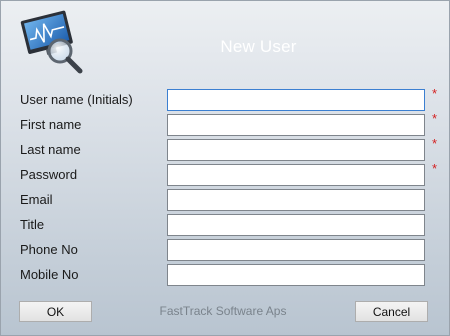  I want to click on mobile-label: Mobile No, so click(49, 274).